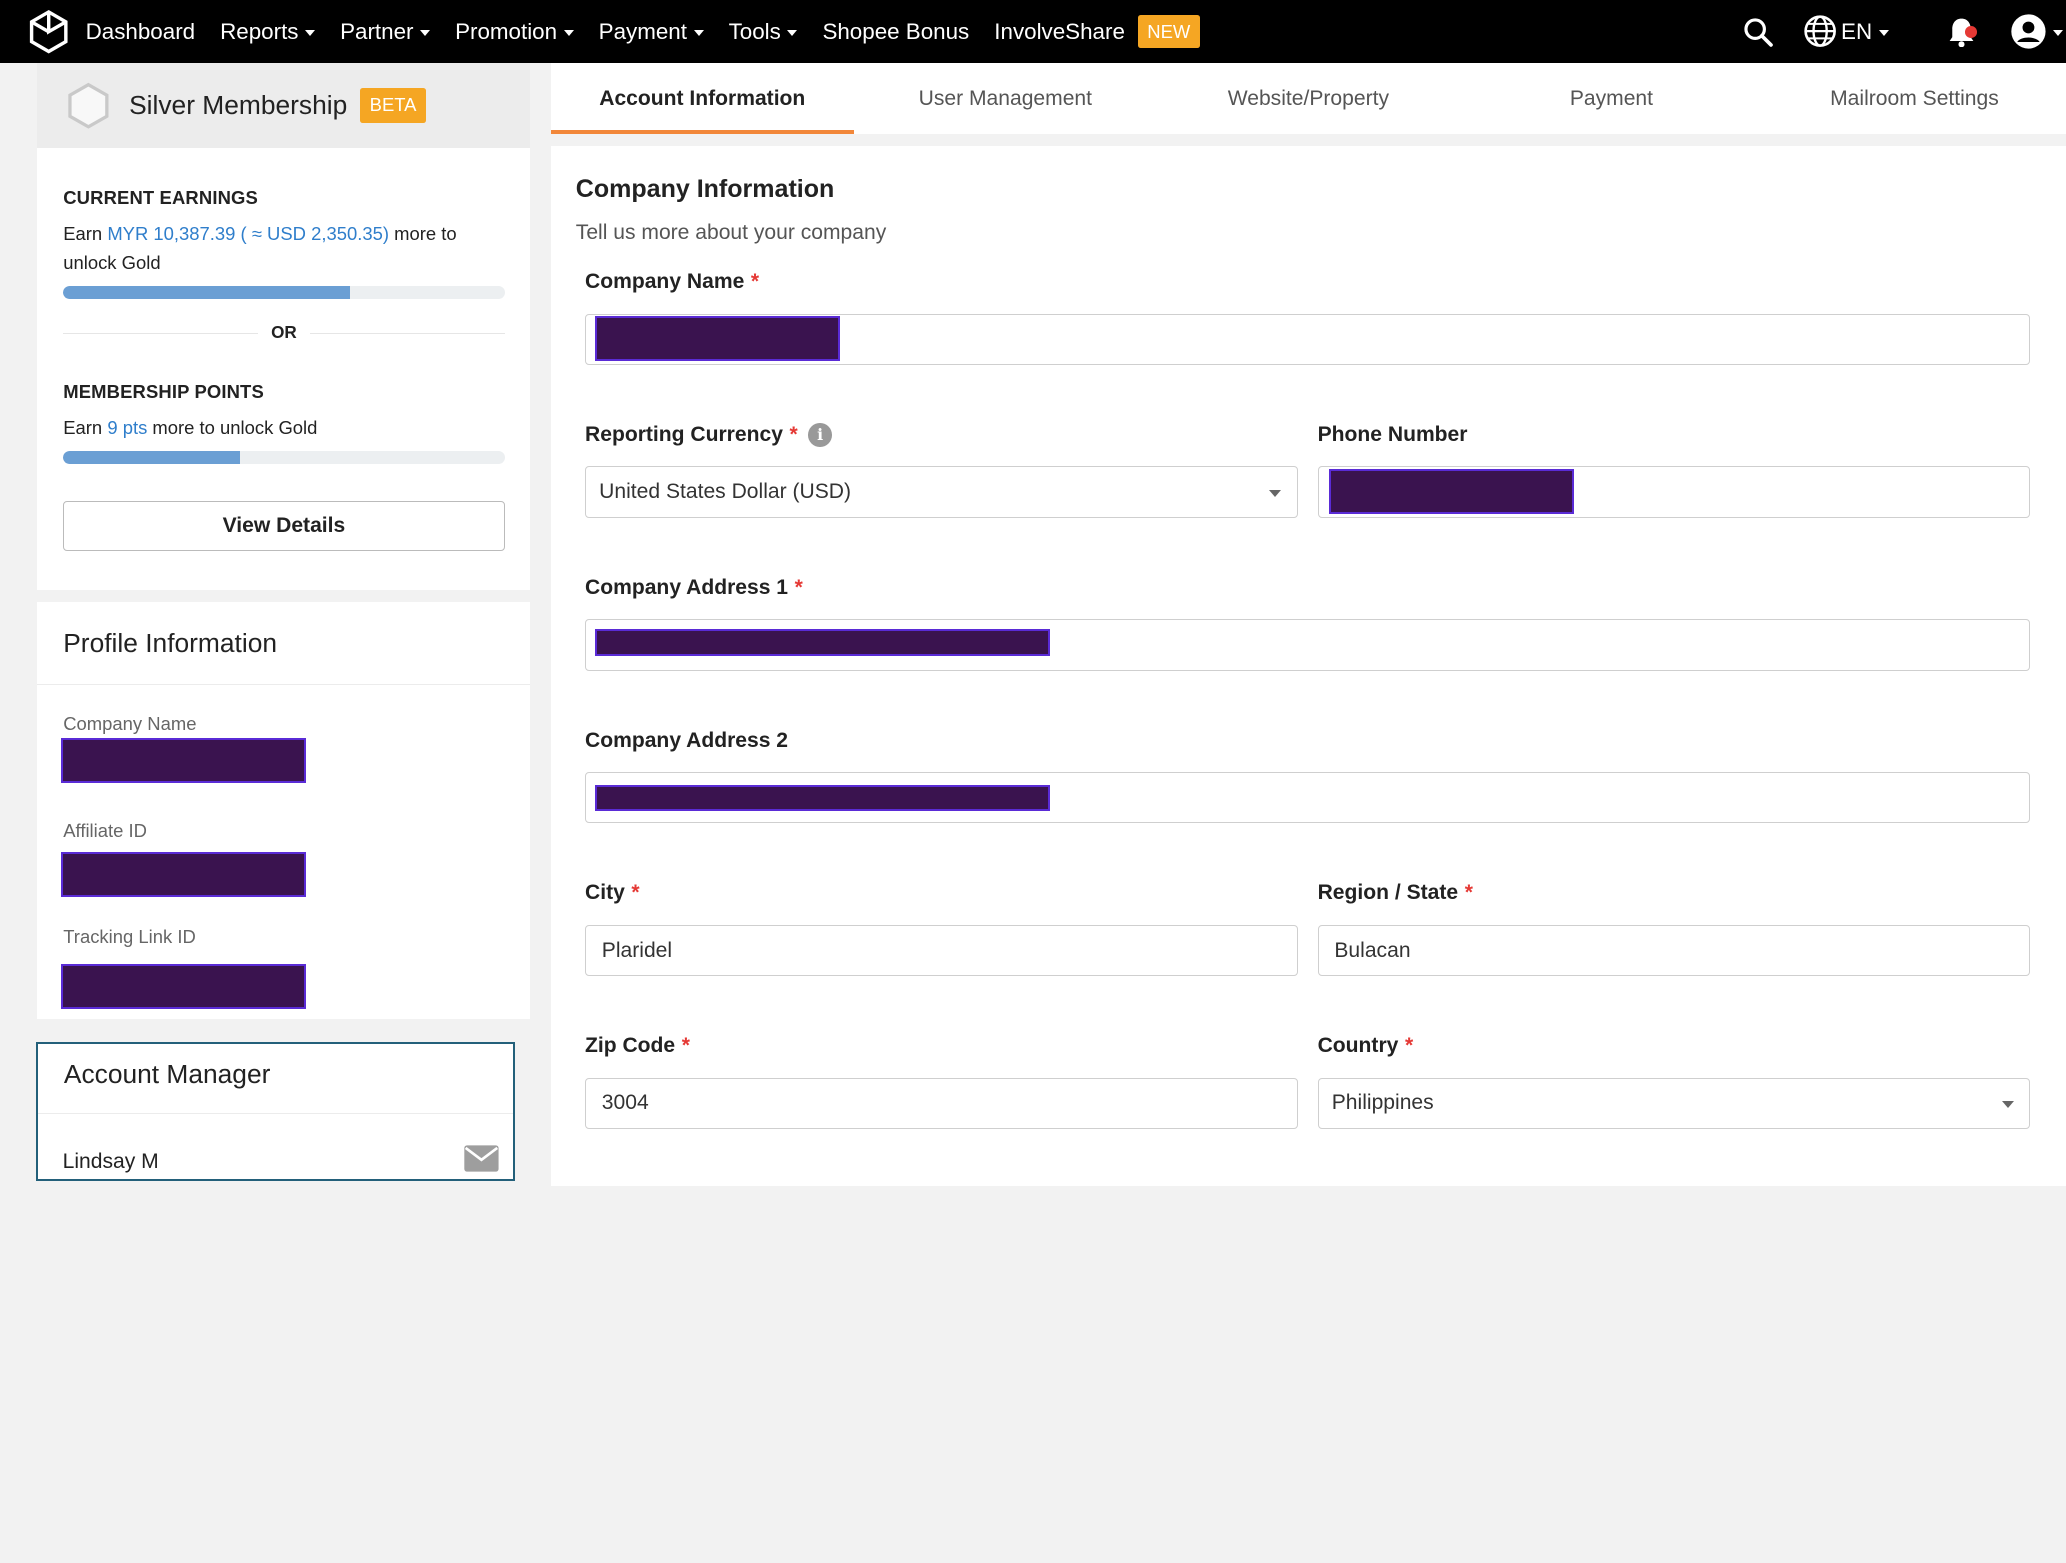 Image resolution: width=2066 pixels, height=1563 pixels. I want to click on country-select: Philippines, so click(1674, 1103).